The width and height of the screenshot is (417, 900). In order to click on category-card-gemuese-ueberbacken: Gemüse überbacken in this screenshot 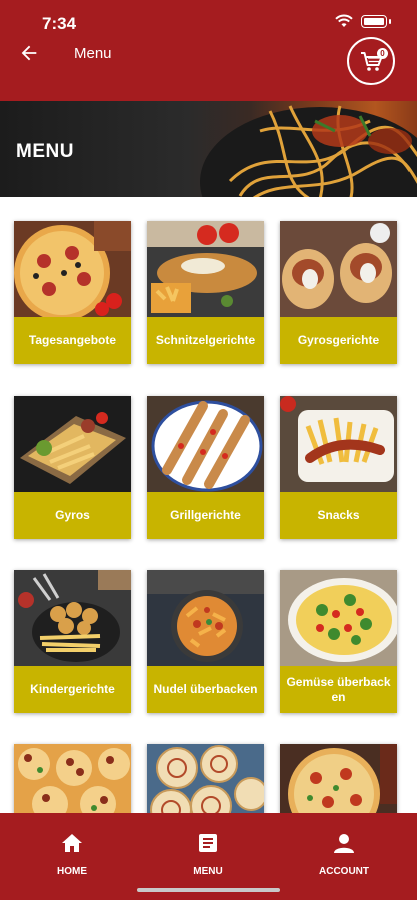, I will do `click(338, 641)`.